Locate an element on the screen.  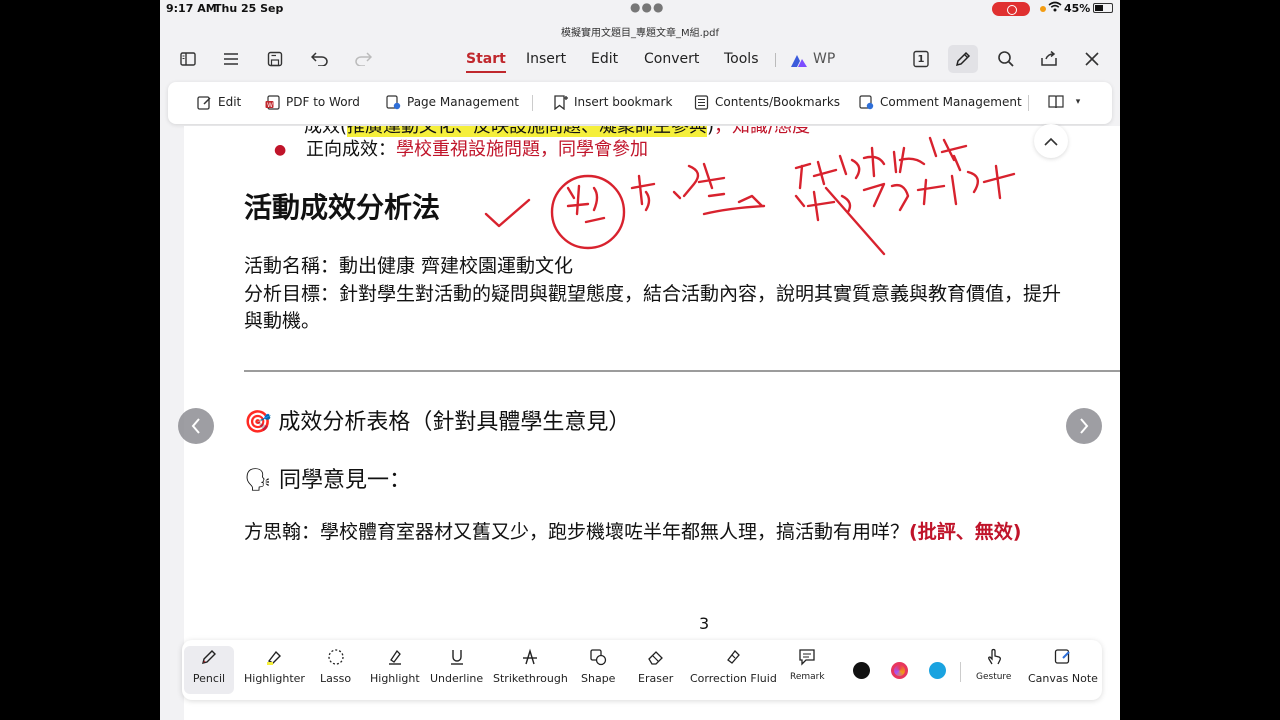
opinion-heading: 🗣 同學意見一： is located at coordinates (327, 478).